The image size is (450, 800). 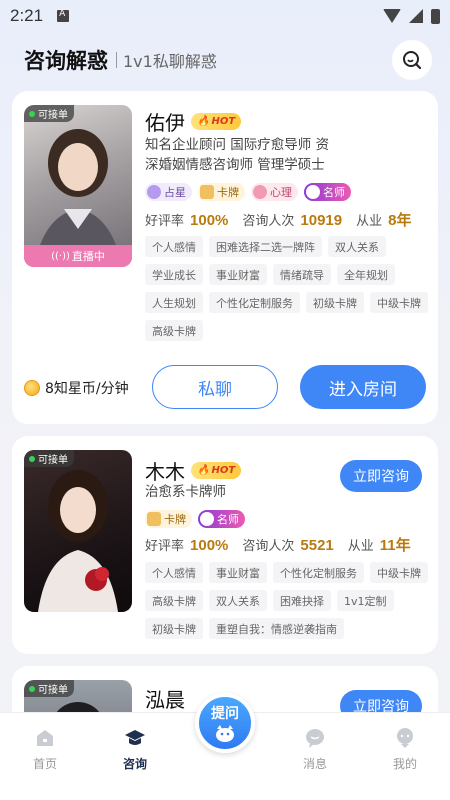 I want to click on price-info: 8知星币/分钟, so click(x=76, y=388).